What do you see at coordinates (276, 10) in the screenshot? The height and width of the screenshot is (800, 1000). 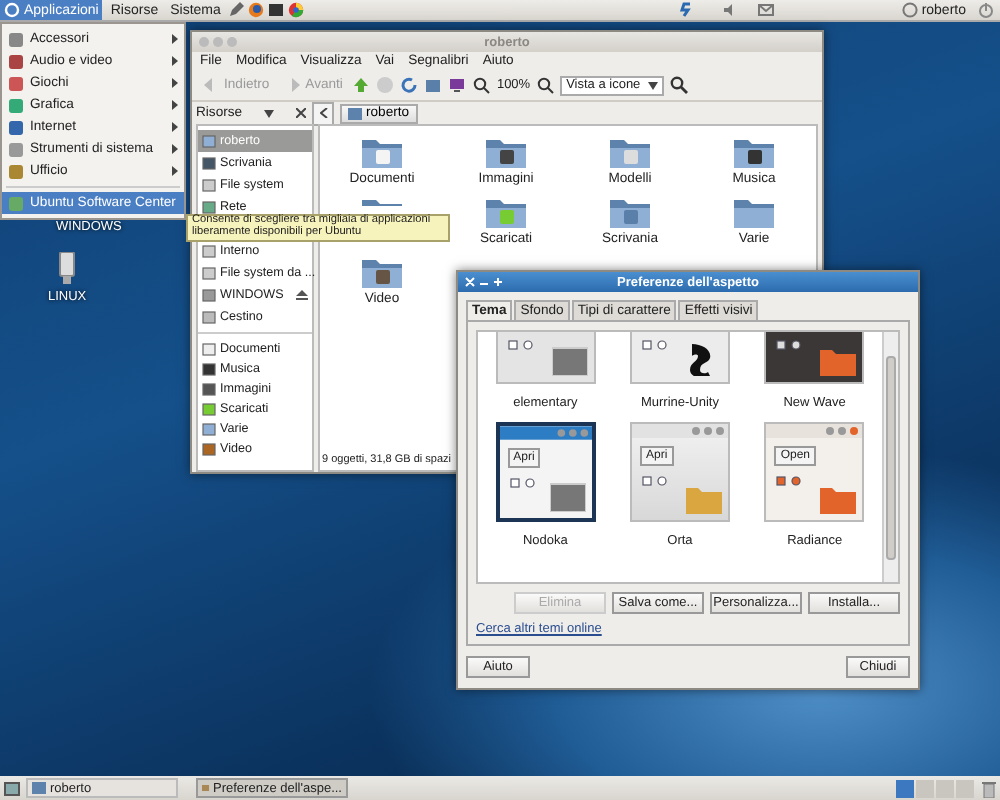 I see `terminal-icon` at bounding box center [276, 10].